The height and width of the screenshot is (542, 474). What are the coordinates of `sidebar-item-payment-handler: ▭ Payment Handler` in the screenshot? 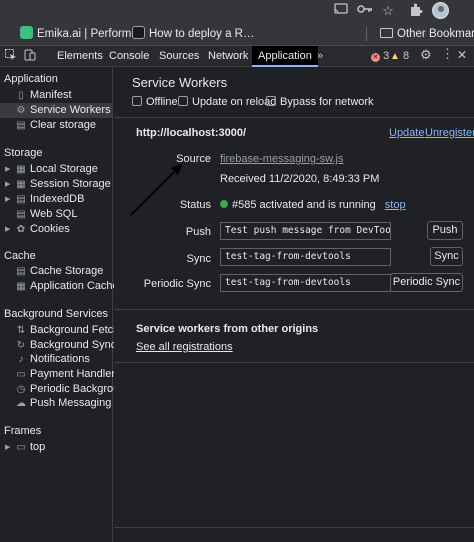 It's located at (57, 374).